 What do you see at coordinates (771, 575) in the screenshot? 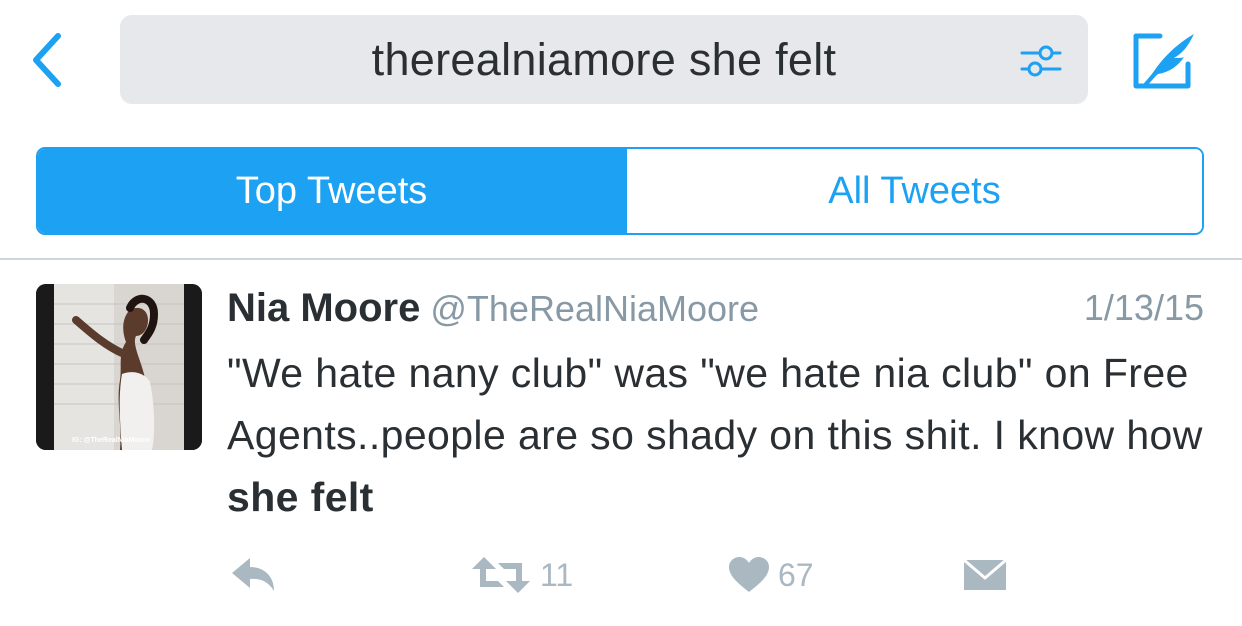
I see `like-button: 67` at bounding box center [771, 575].